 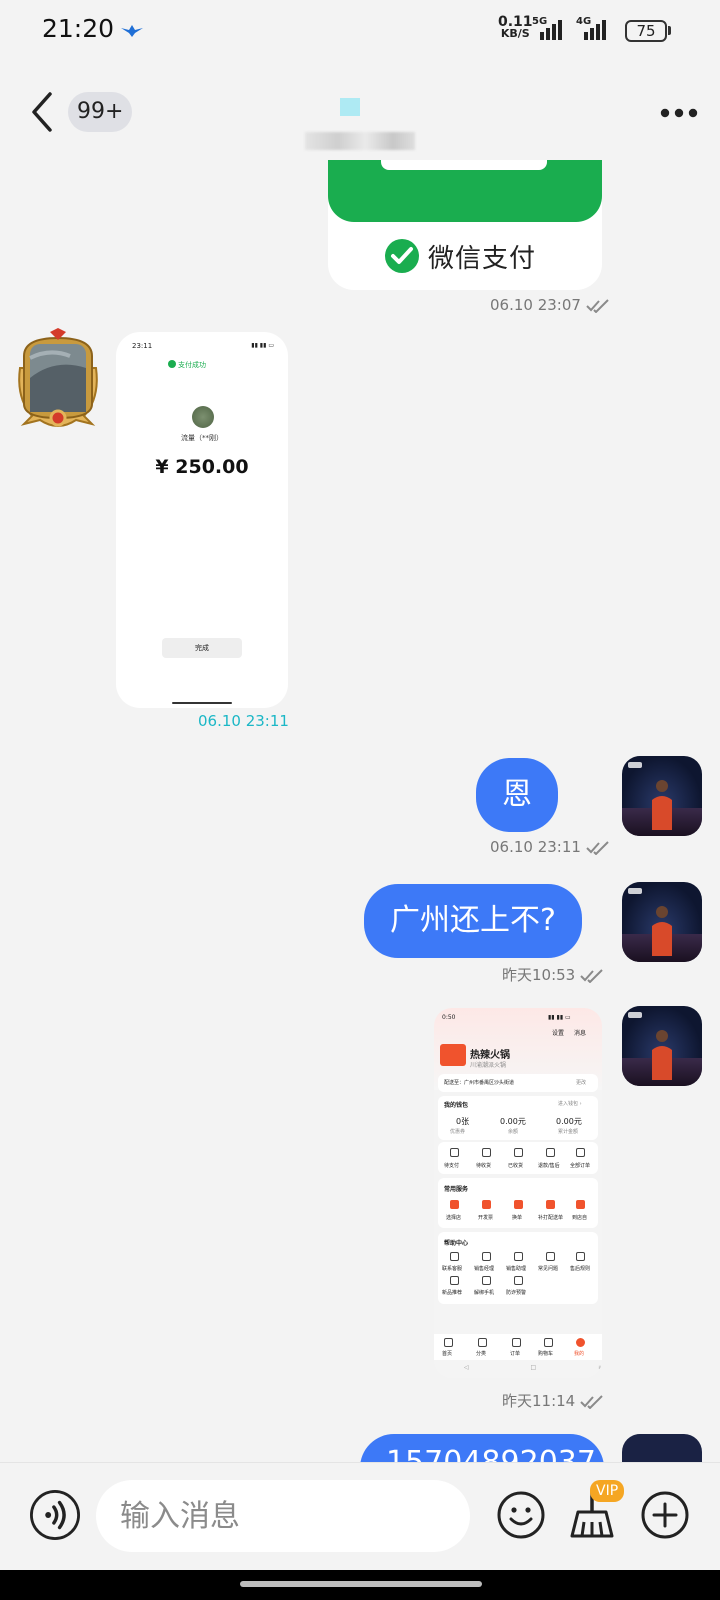 What do you see at coordinates (665, 1515) in the screenshot?
I see `plus-icon` at bounding box center [665, 1515].